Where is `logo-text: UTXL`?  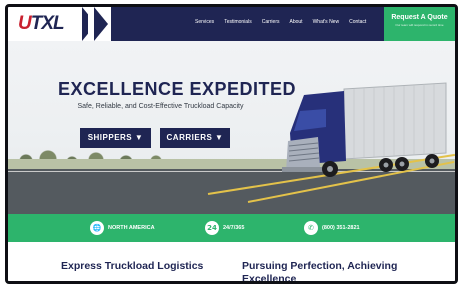
logo-text: UTXL is located at coordinates (41, 23).